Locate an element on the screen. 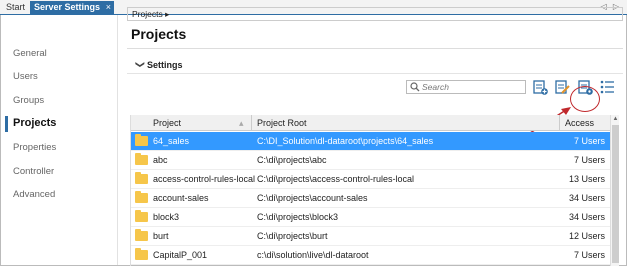 The width and height of the screenshot is (627, 266). scroll-up-icon: ▲ is located at coordinates (615, 119).